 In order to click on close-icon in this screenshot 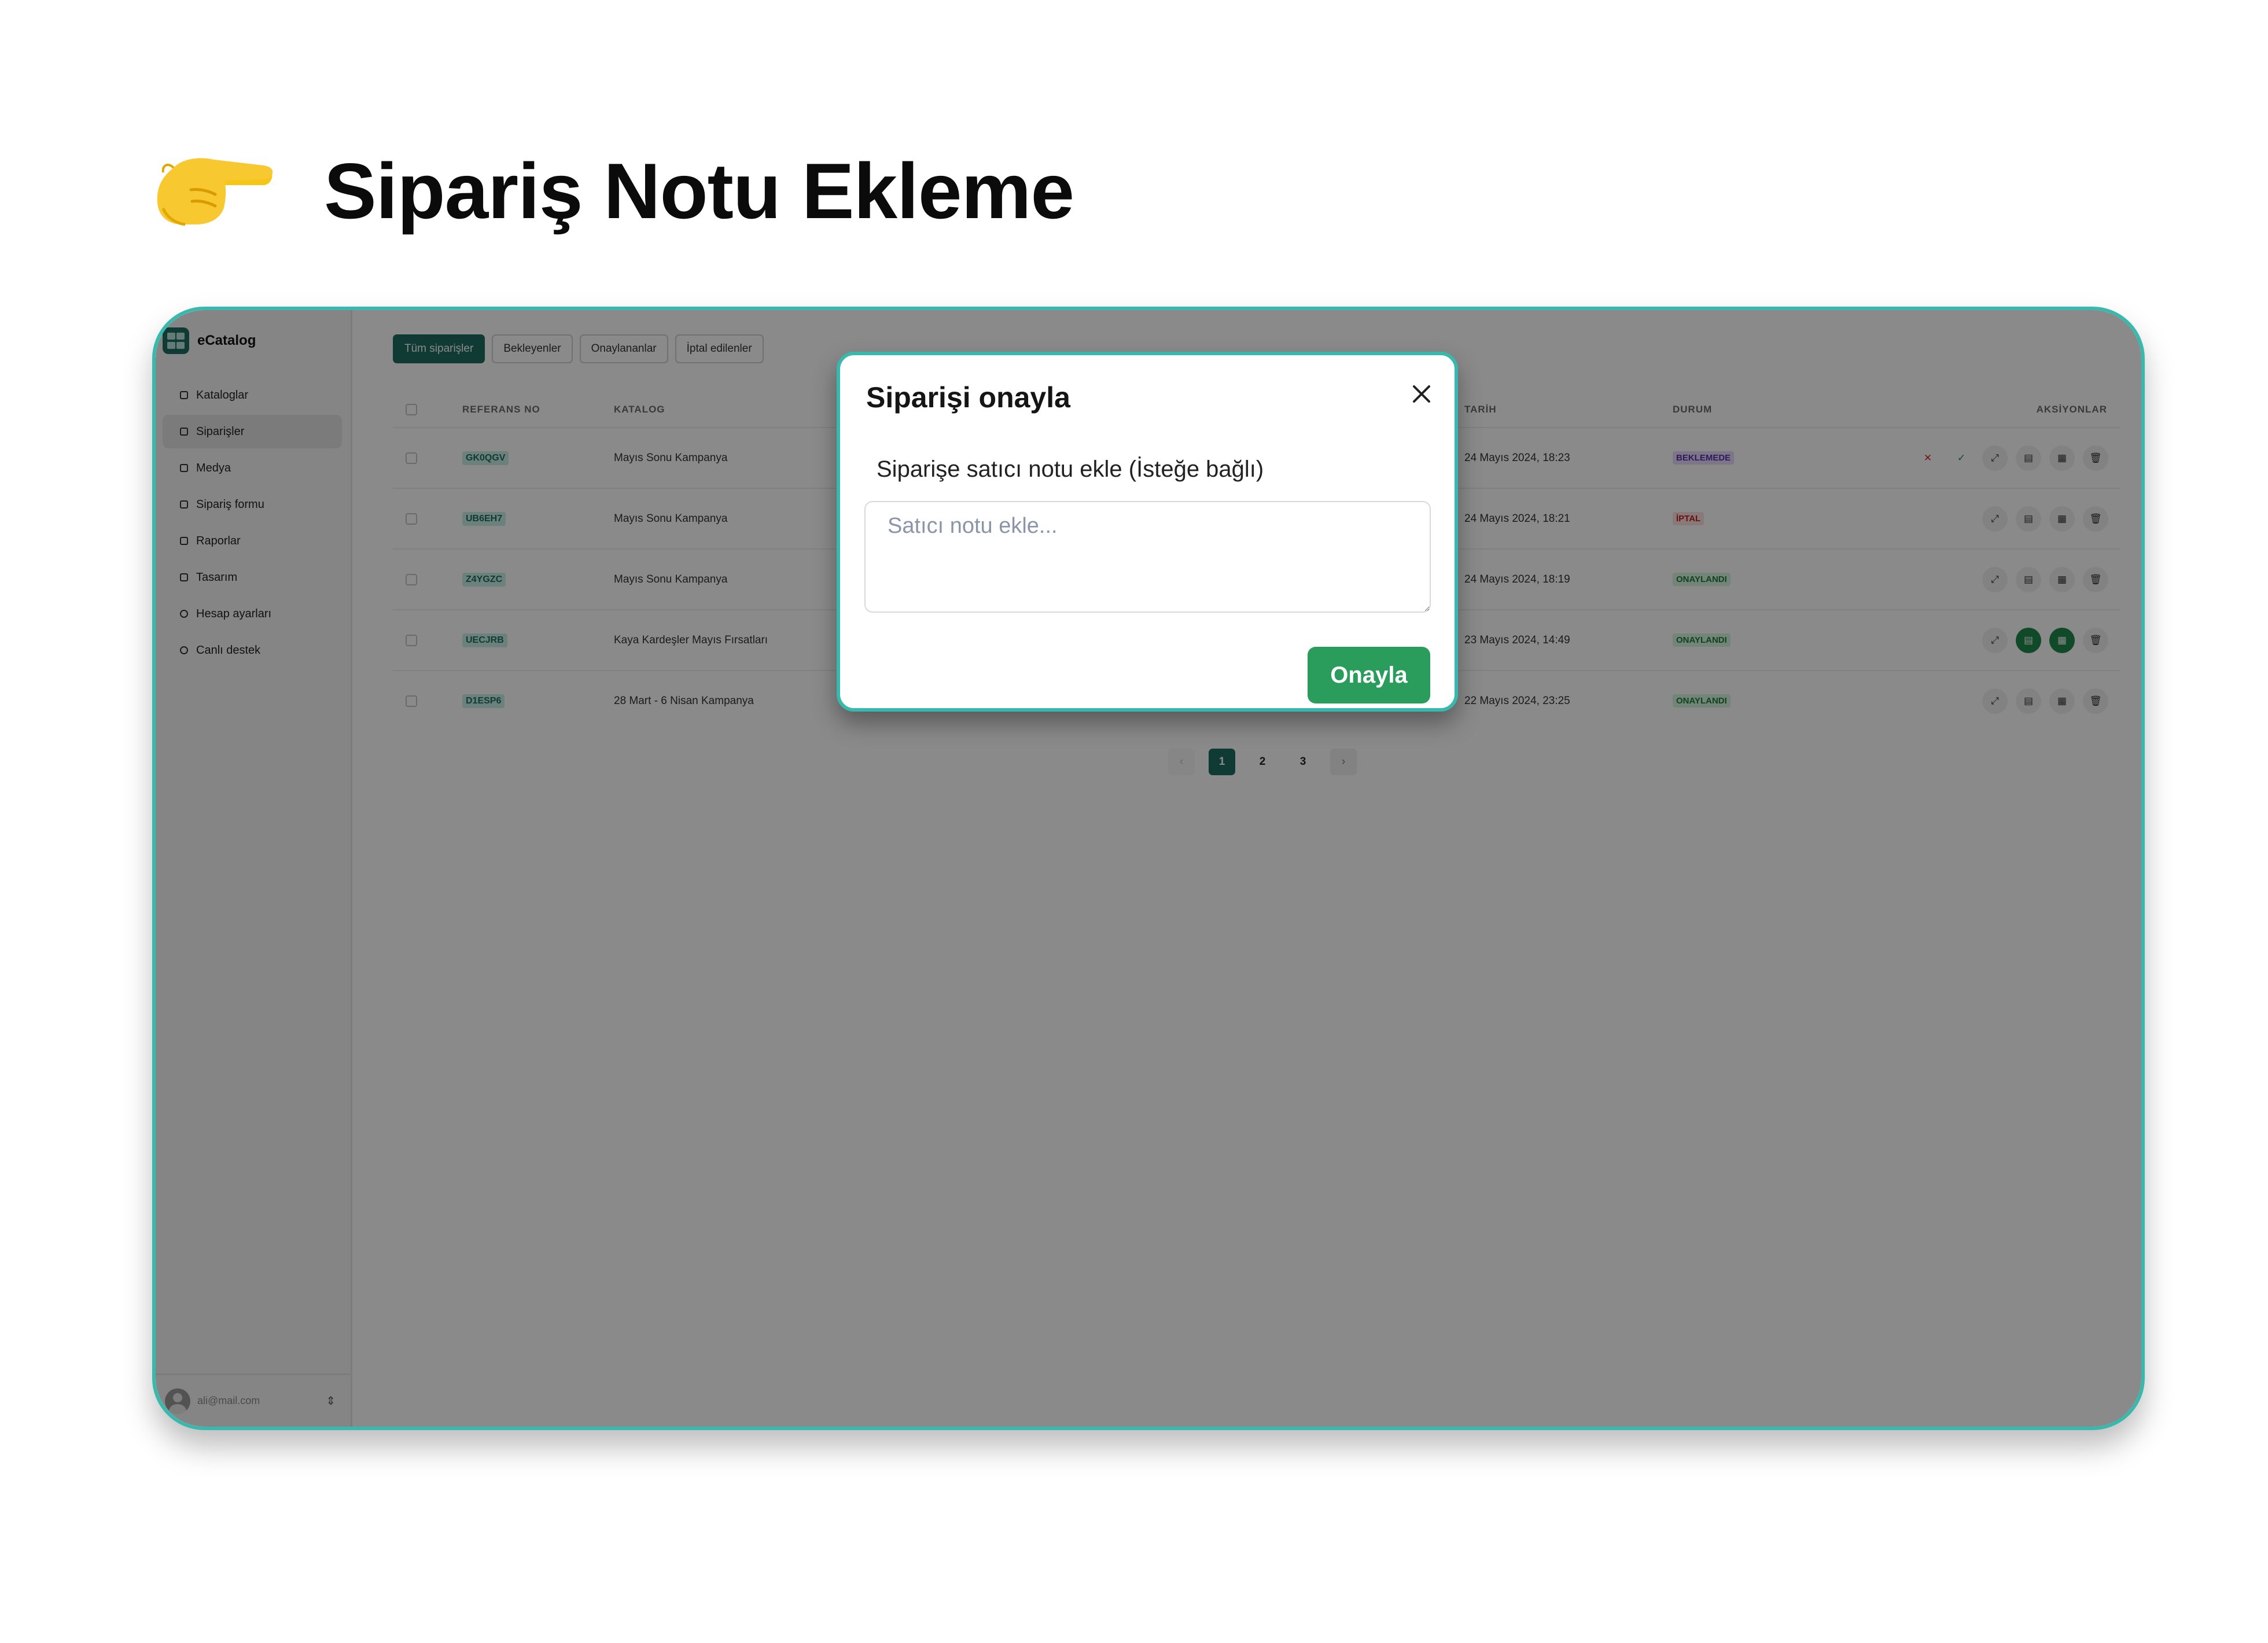, I will do `click(1422, 394)`.